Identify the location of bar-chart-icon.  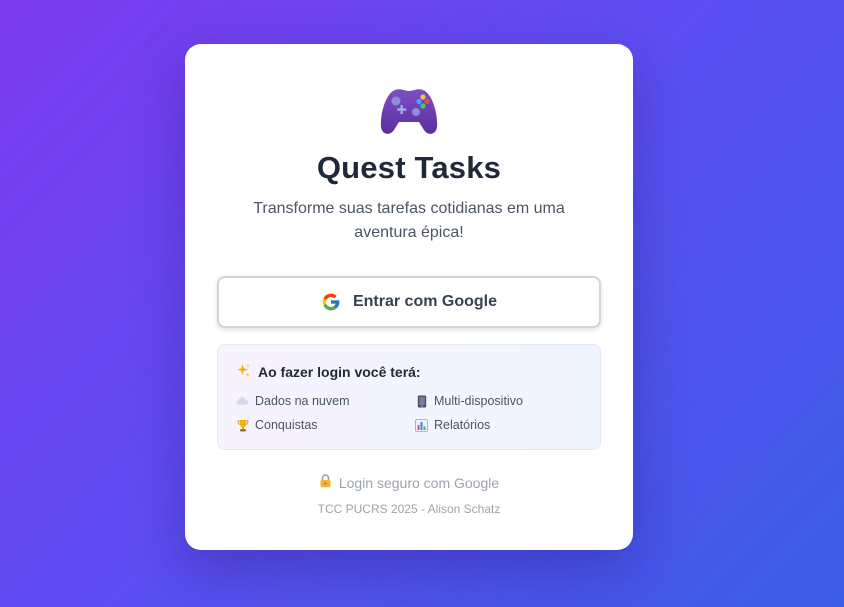
(421, 425).